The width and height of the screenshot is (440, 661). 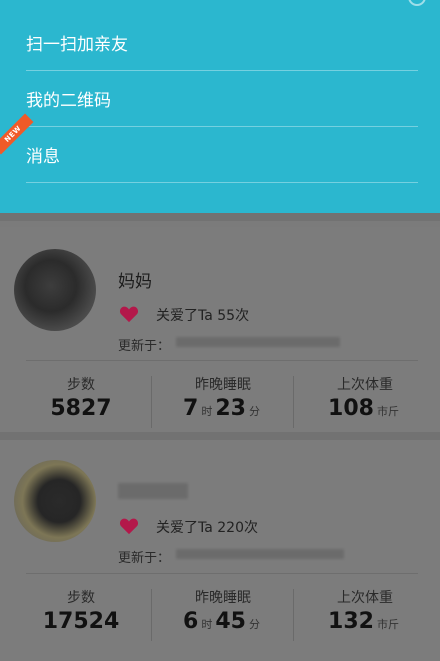 I want to click on sleep-hours: 7, so click(x=191, y=408).